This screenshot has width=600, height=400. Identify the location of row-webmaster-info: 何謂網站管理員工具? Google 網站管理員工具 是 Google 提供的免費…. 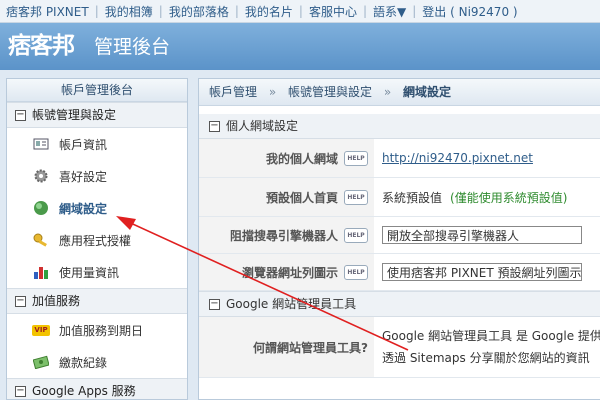
(399, 347).